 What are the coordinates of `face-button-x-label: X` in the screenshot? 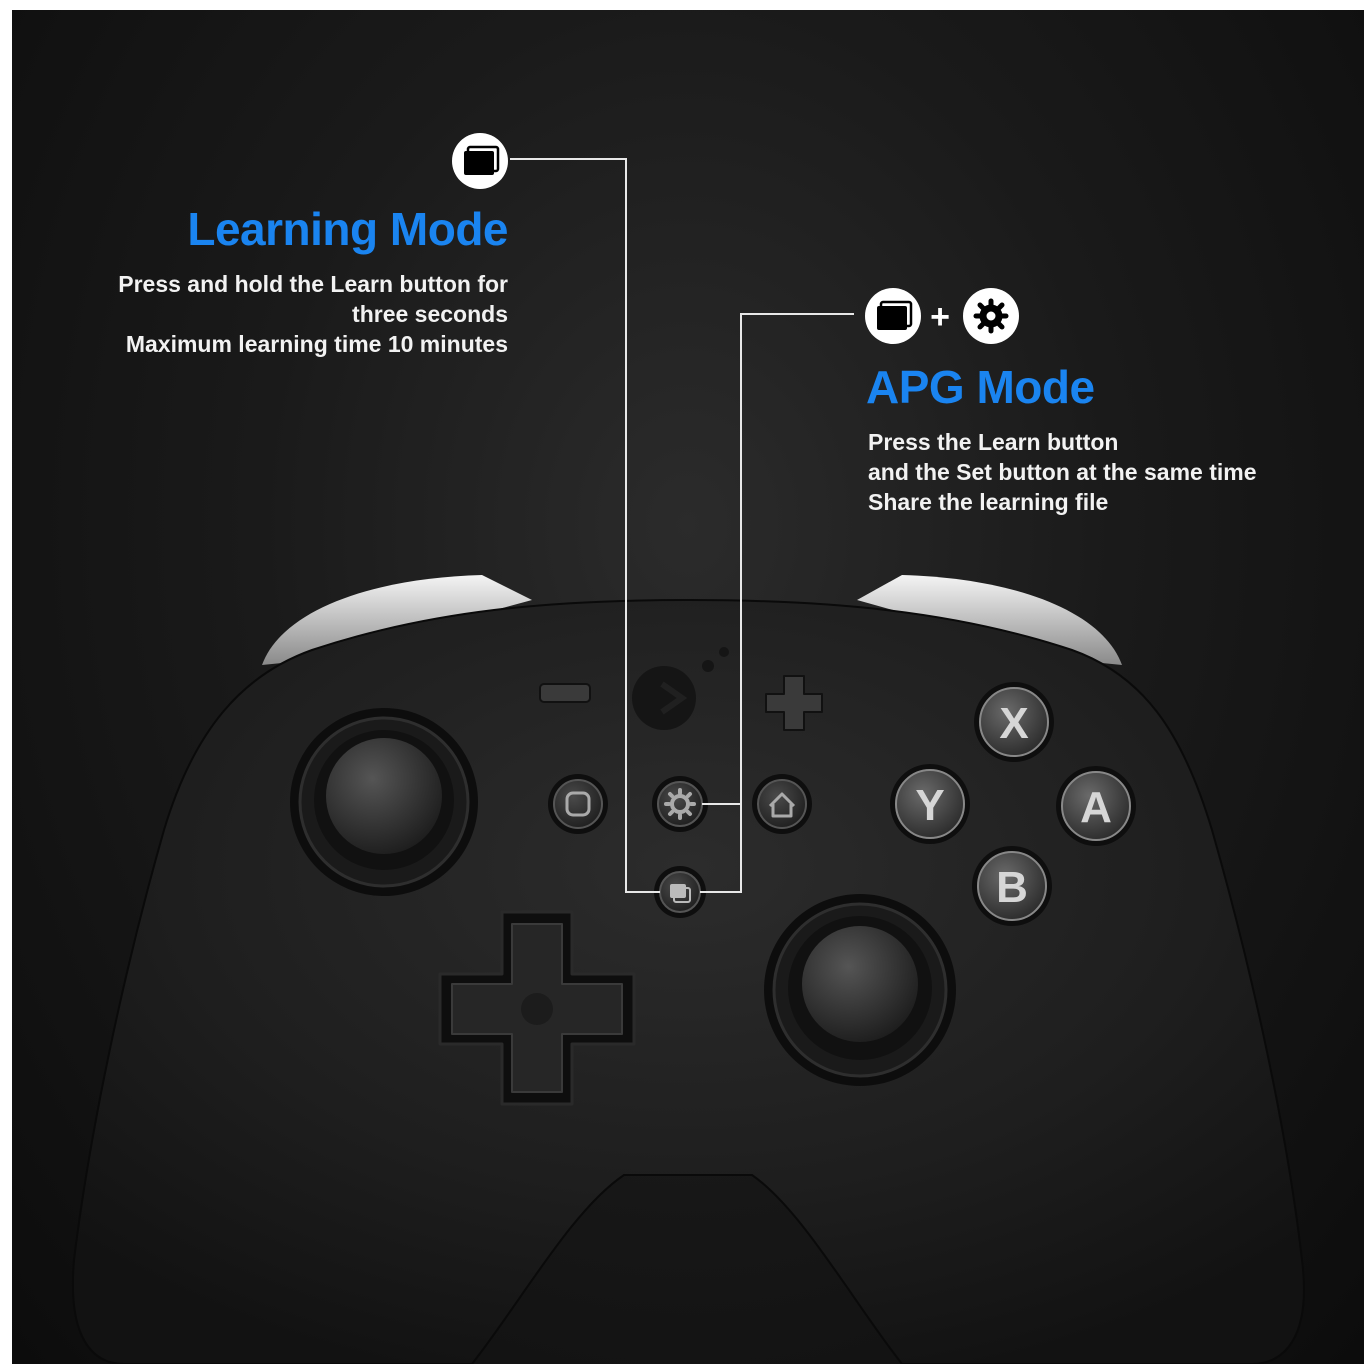 It's located at (1013, 723).